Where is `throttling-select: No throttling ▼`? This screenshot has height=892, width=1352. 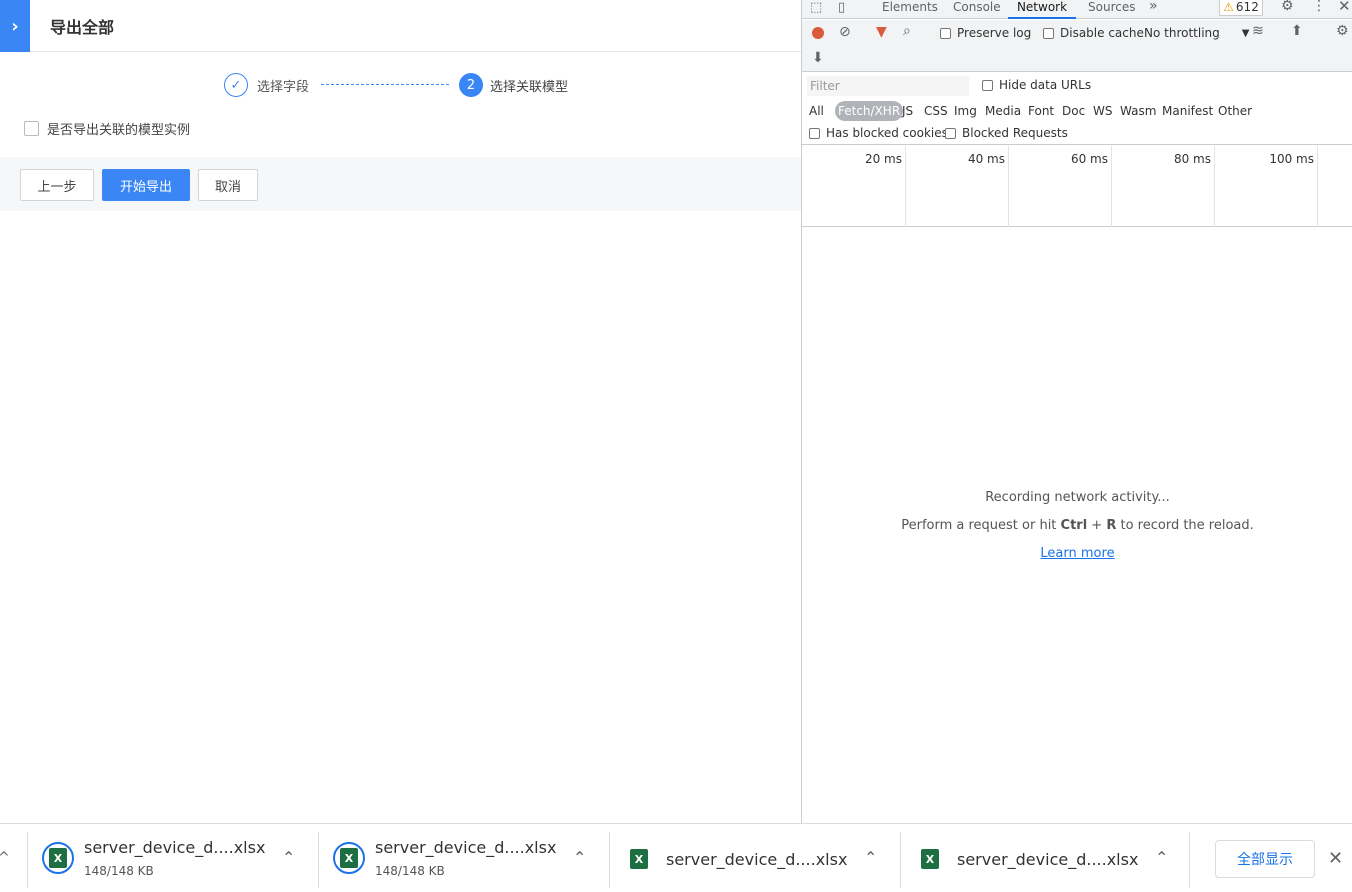 throttling-select: No throttling ▼ is located at coordinates (1196, 33).